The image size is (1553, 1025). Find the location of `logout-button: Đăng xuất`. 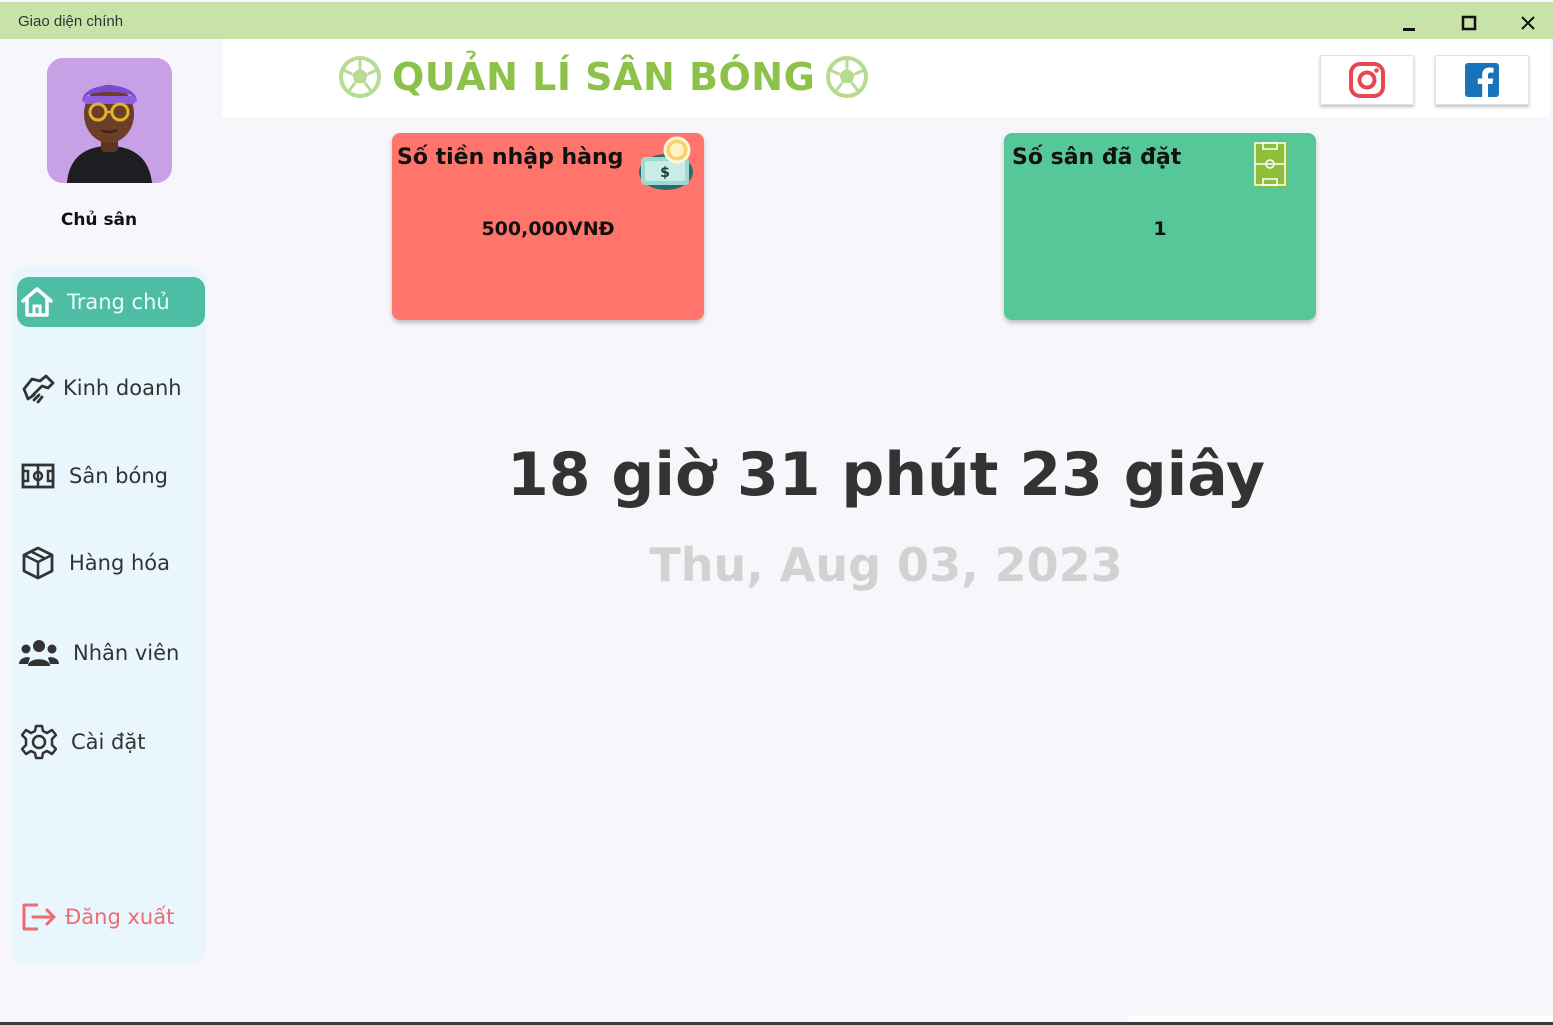

logout-button: Đăng xuất is located at coordinates (111, 917).